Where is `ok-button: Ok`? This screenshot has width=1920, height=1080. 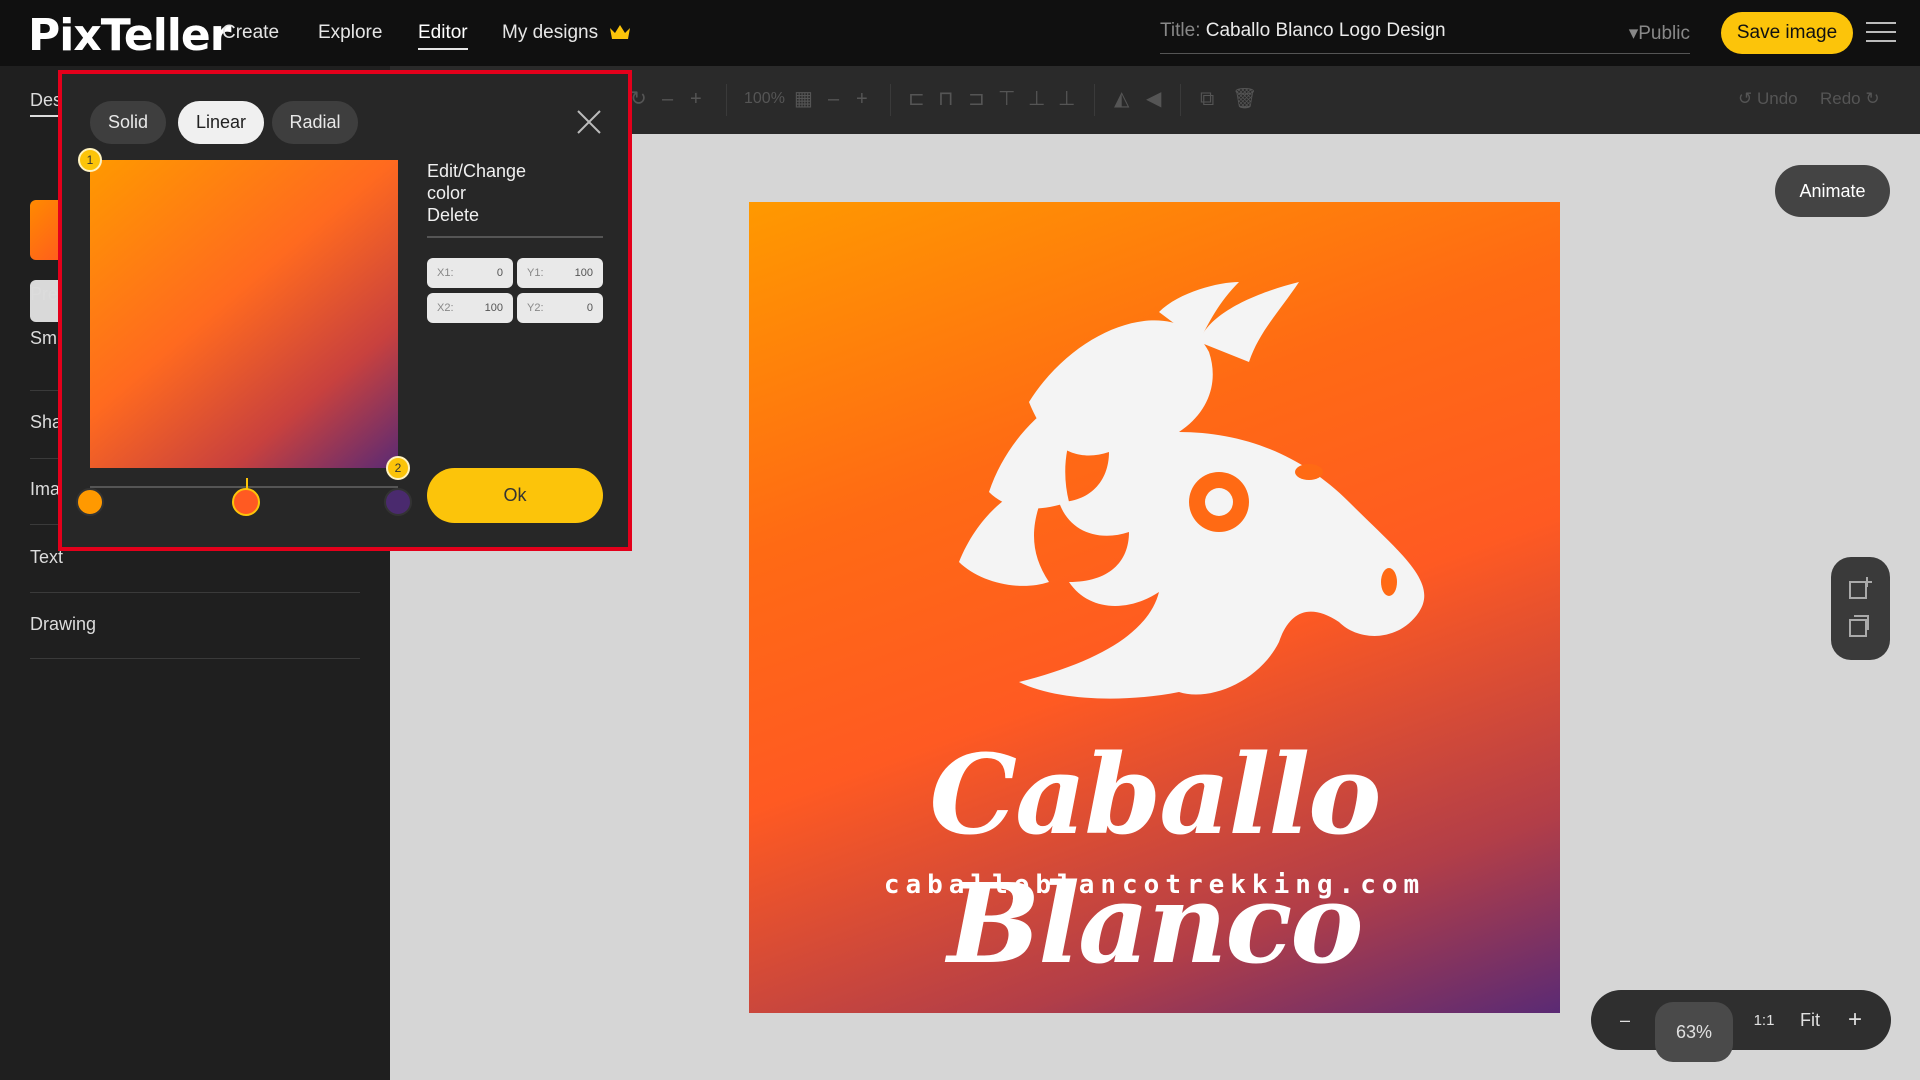 ok-button: Ok is located at coordinates (515, 495).